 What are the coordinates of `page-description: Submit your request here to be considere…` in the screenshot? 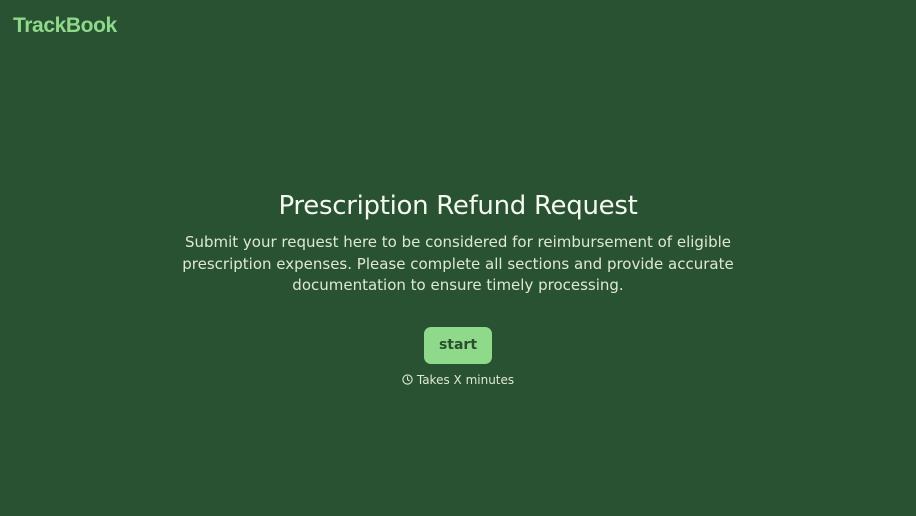 It's located at (458, 263).